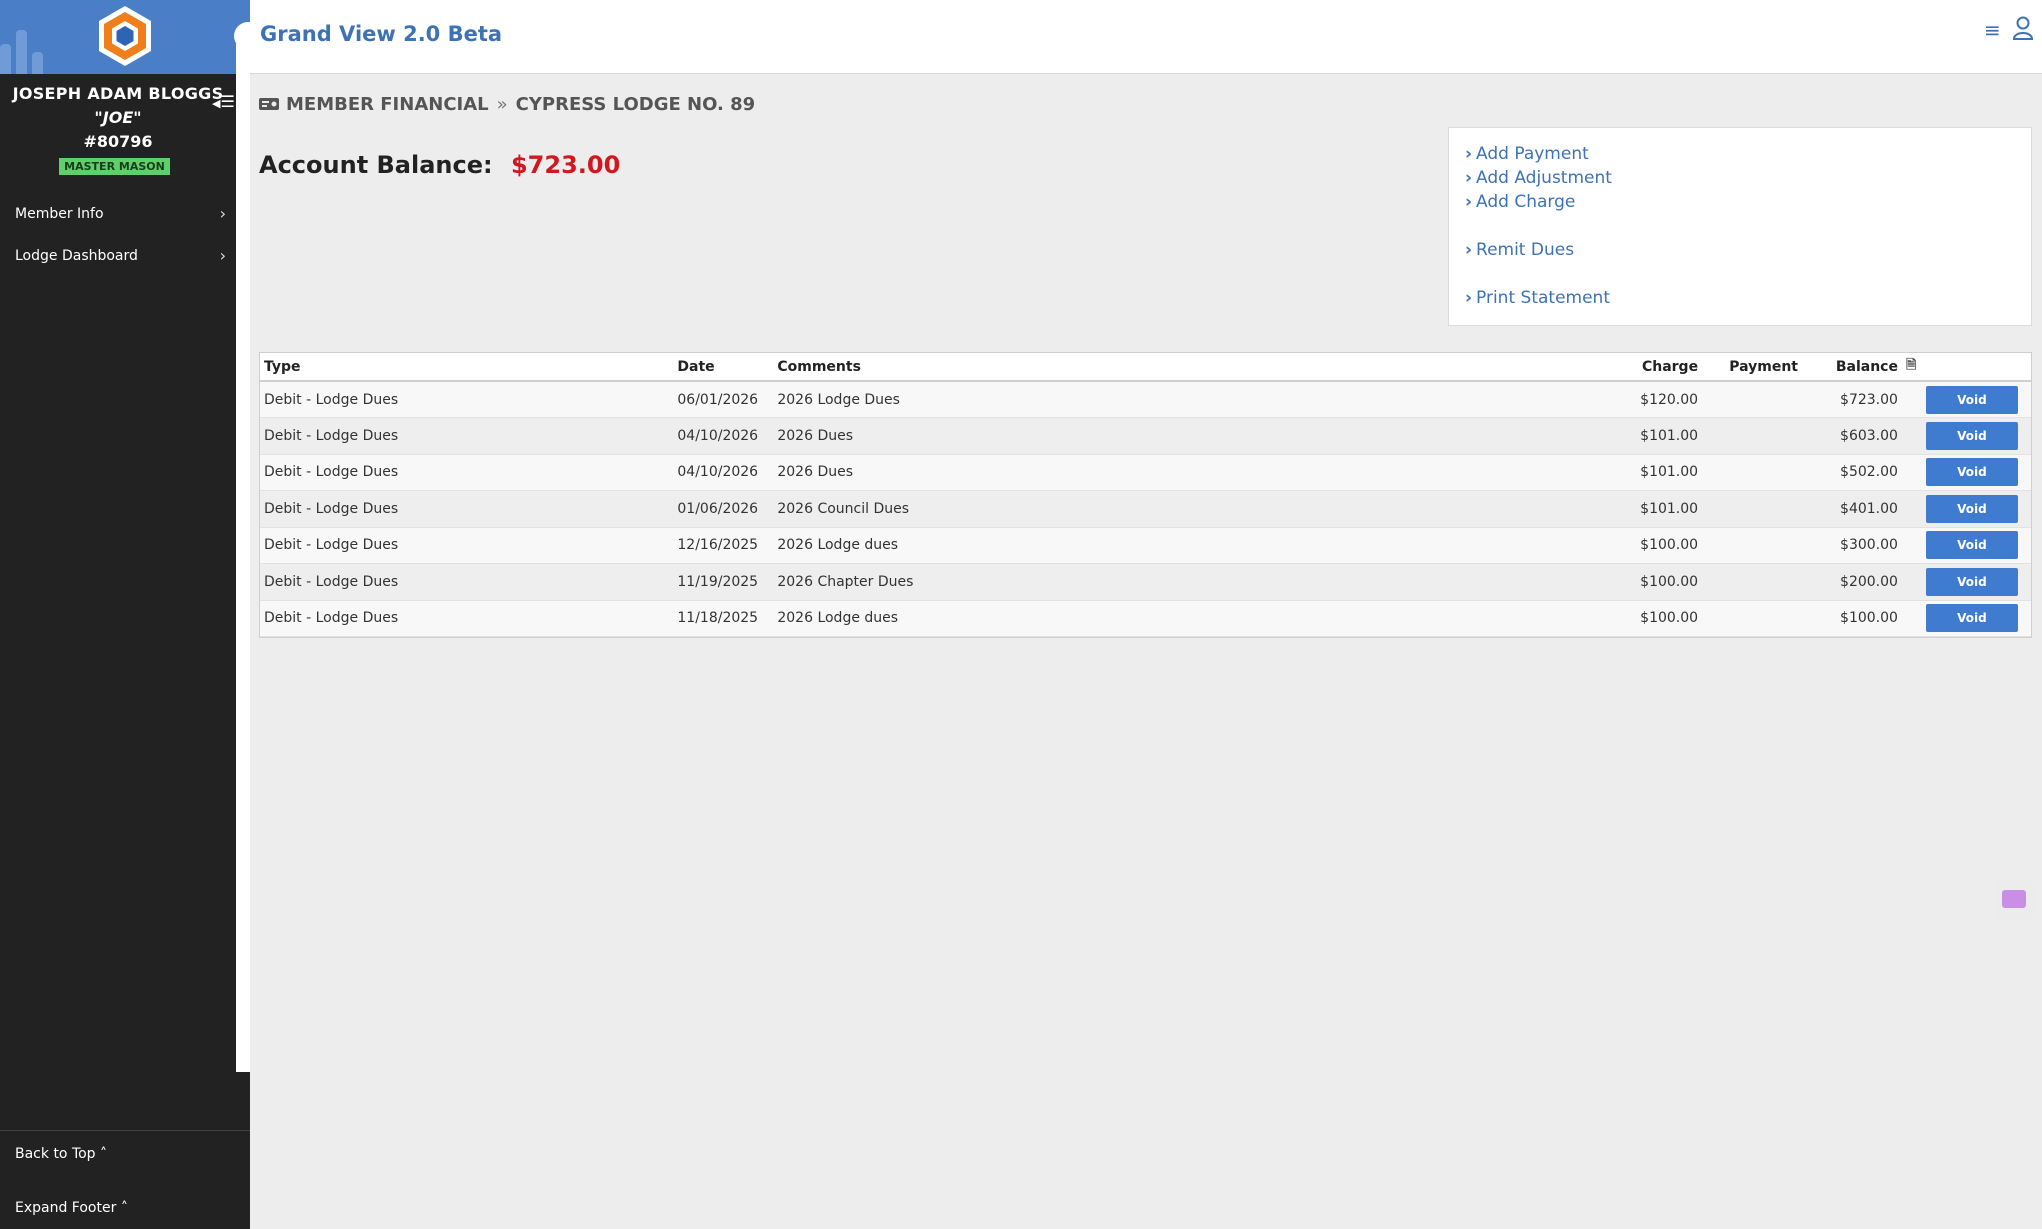 Image resolution: width=2042 pixels, height=1229 pixels. I want to click on col-header-type: Type, so click(467, 367).